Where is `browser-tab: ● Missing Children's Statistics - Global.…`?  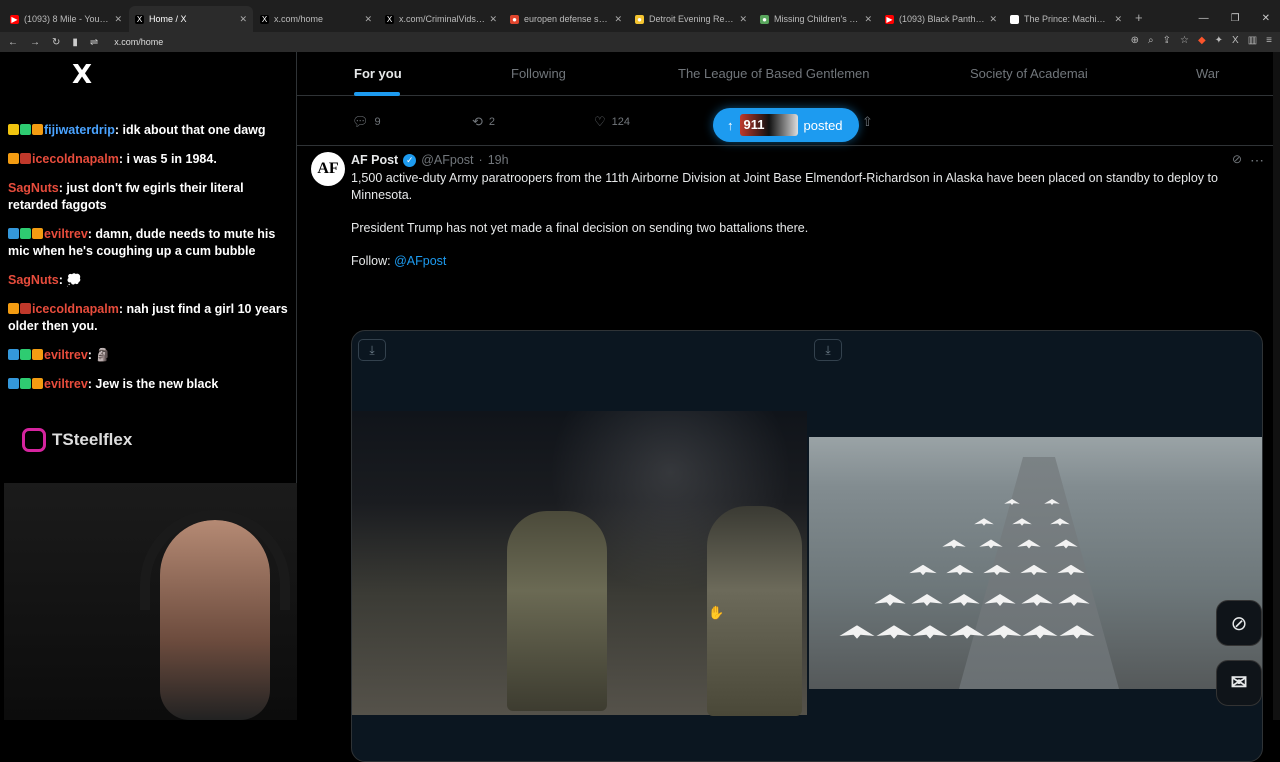
browser-tab: ● Missing Children's Statistics - Global.… is located at coordinates (816, 19).